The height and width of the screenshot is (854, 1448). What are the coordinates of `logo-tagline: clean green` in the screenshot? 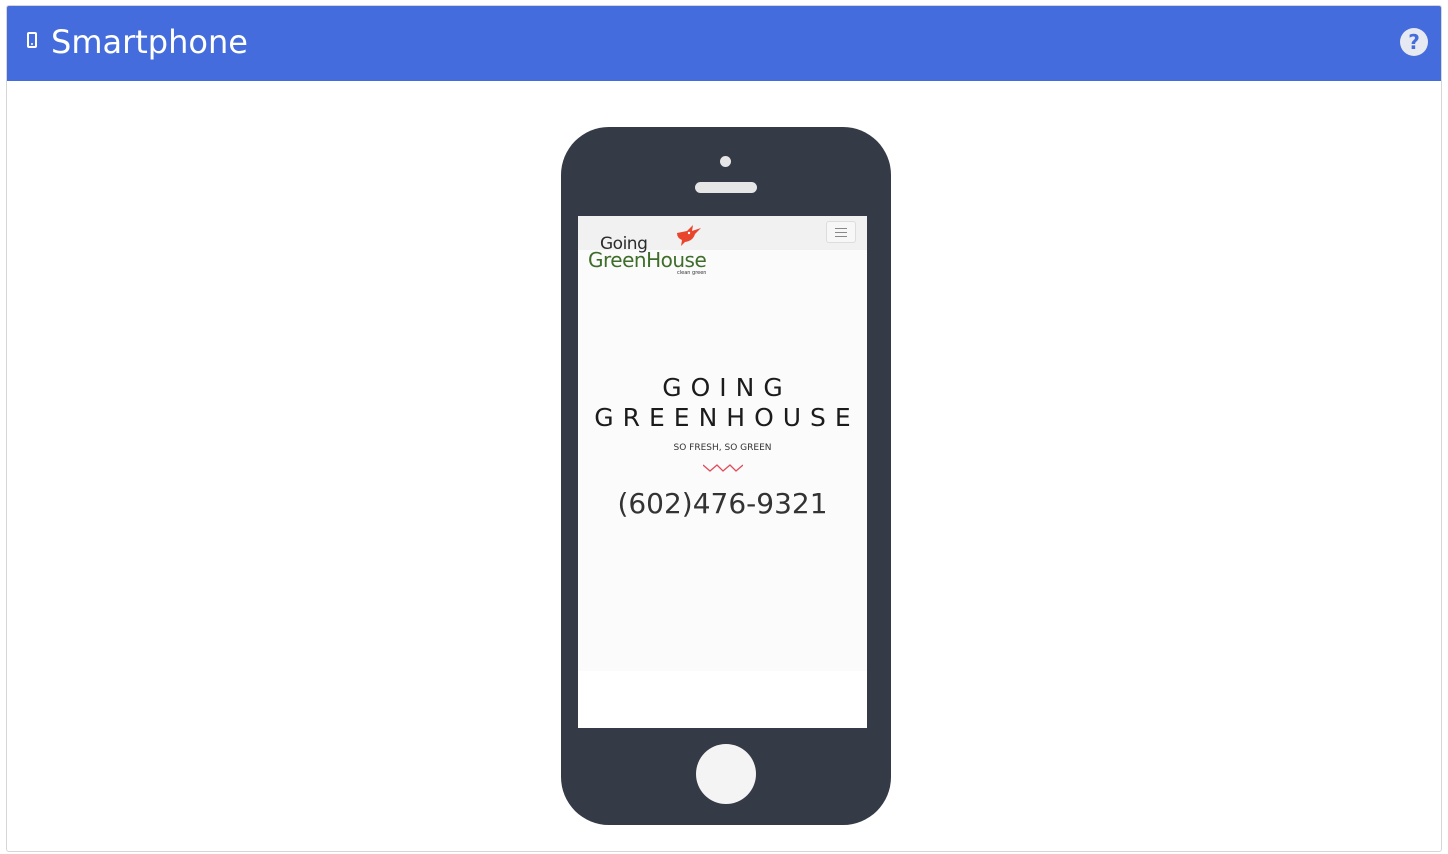 It's located at (692, 273).